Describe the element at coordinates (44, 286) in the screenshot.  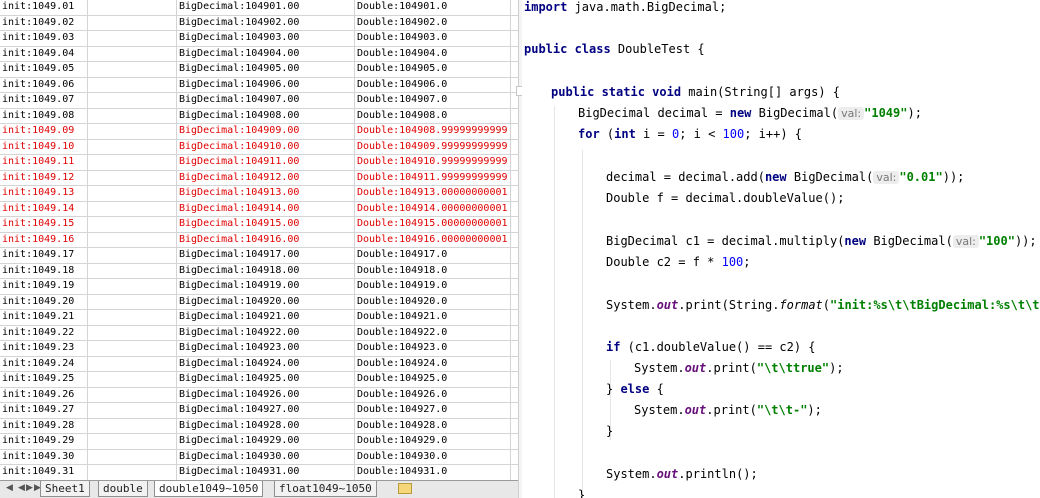
I see `cell-init: init:1049.19` at that location.